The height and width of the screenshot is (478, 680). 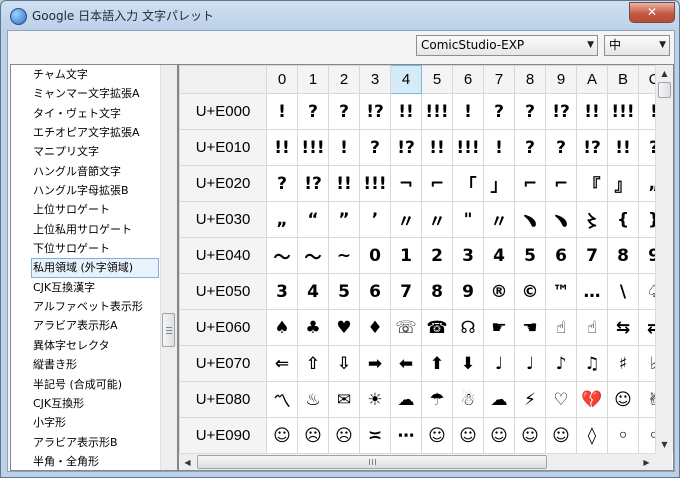 I want to click on character-cell: \, so click(x=623, y=291).